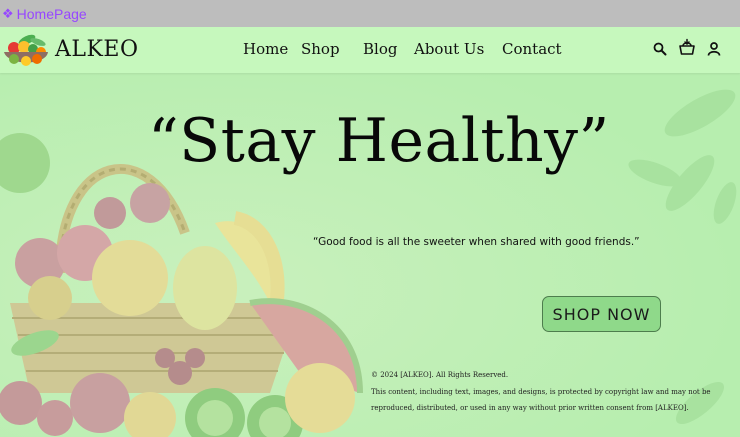  I want to click on frame-label: HomePage, so click(51, 13).